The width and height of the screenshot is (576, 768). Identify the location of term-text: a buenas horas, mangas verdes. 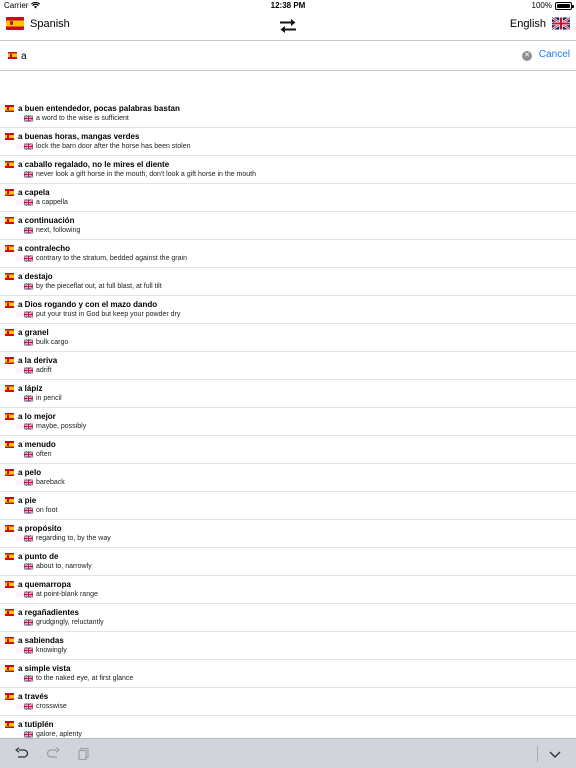
(79, 136).